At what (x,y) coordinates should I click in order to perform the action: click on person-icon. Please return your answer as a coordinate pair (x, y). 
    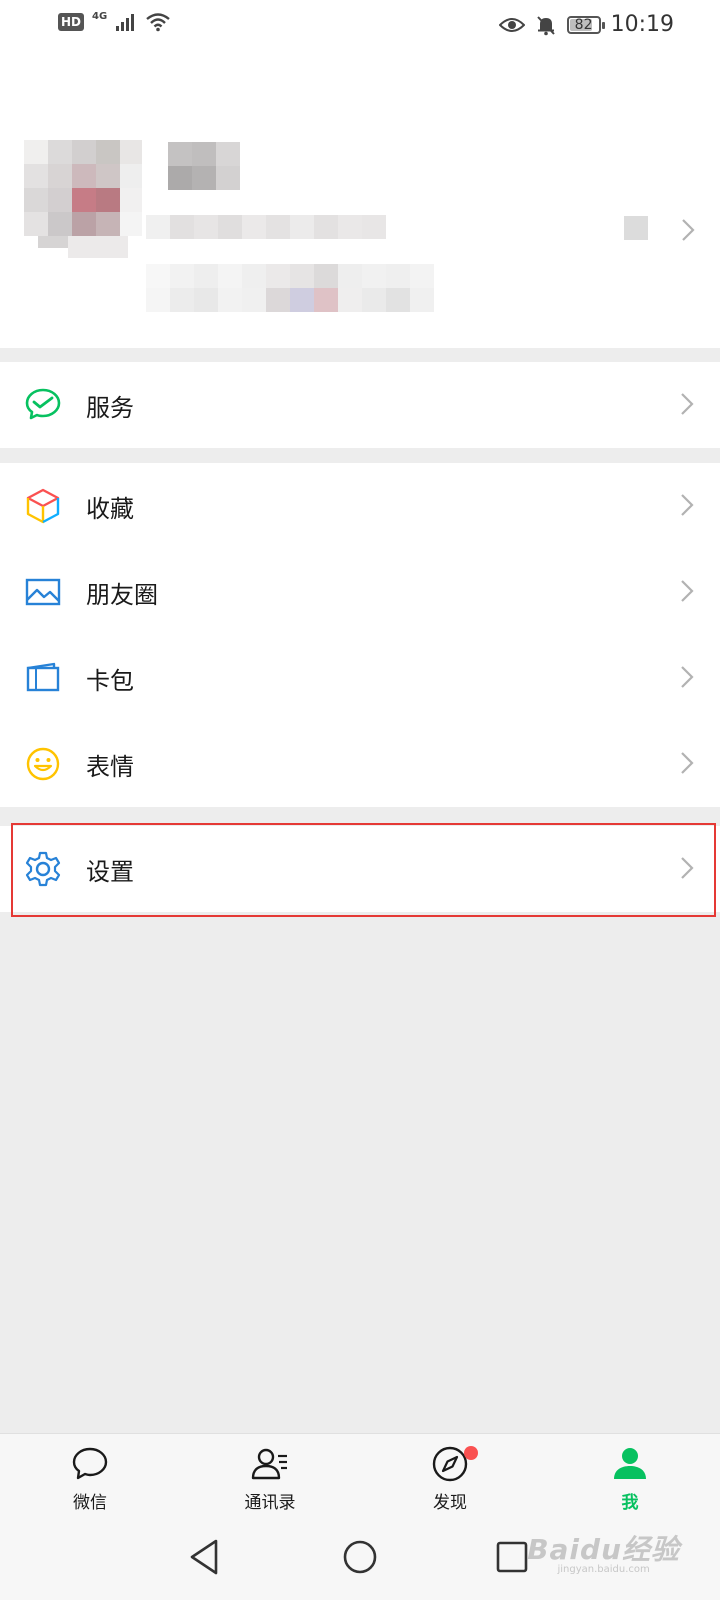
    Looking at the image, I should click on (630, 1463).